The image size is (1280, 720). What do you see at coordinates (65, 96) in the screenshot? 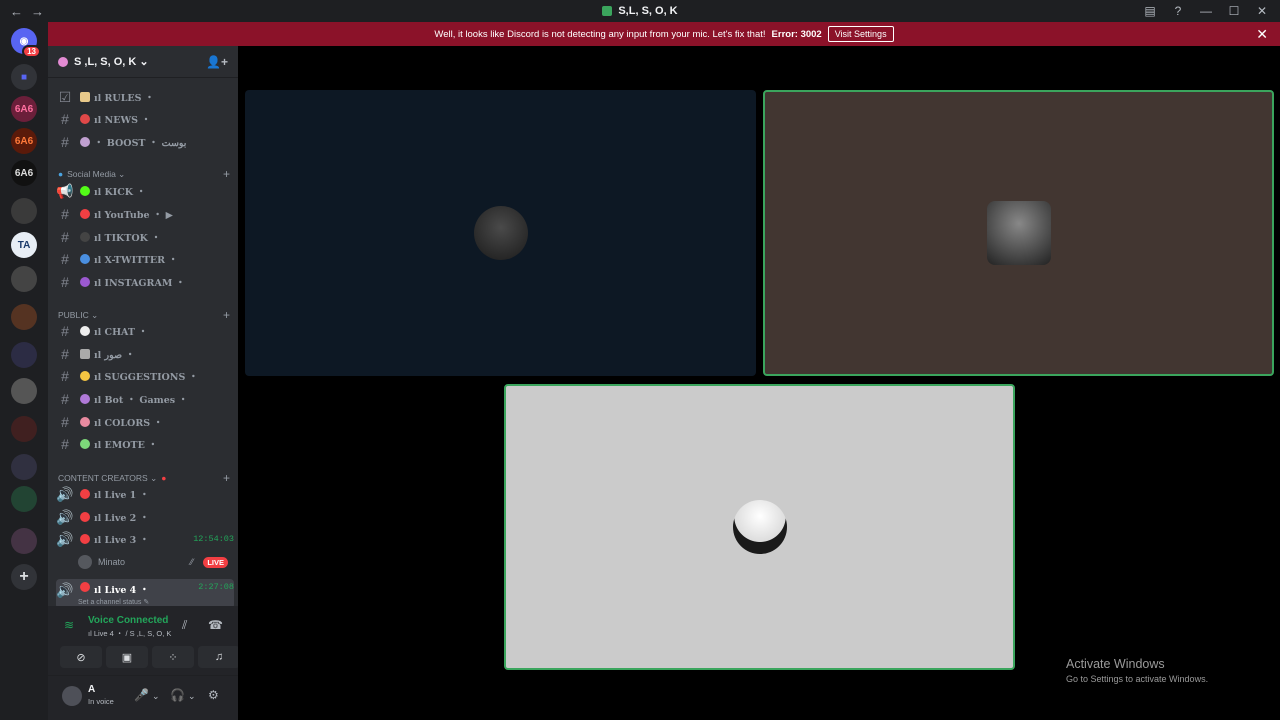
I see `rules-channel-icon: ☑` at bounding box center [65, 96].